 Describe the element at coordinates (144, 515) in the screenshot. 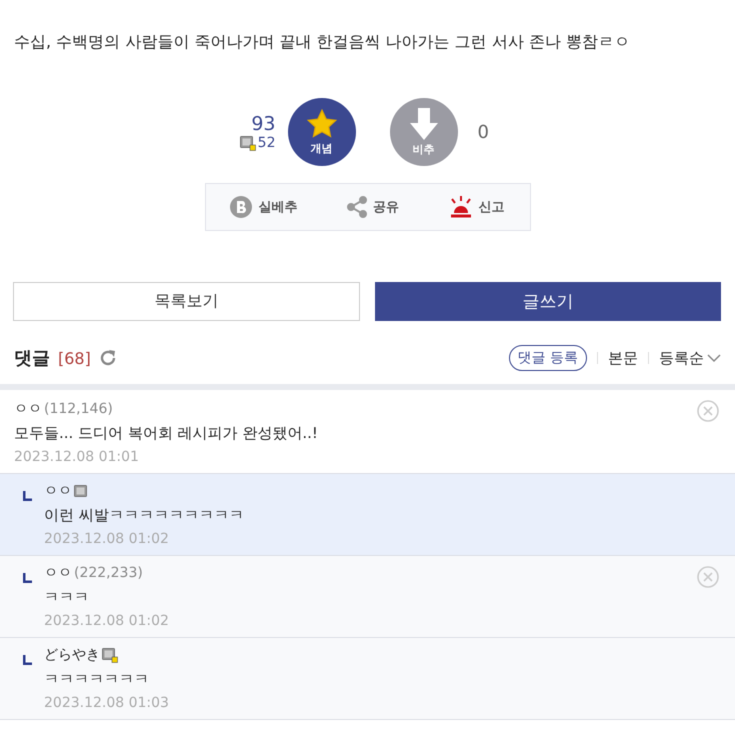

I see `comment-text: 이런 씨발ㅋㅋㅋㅋㅋㅋㅋㅋㅋ` at that location.